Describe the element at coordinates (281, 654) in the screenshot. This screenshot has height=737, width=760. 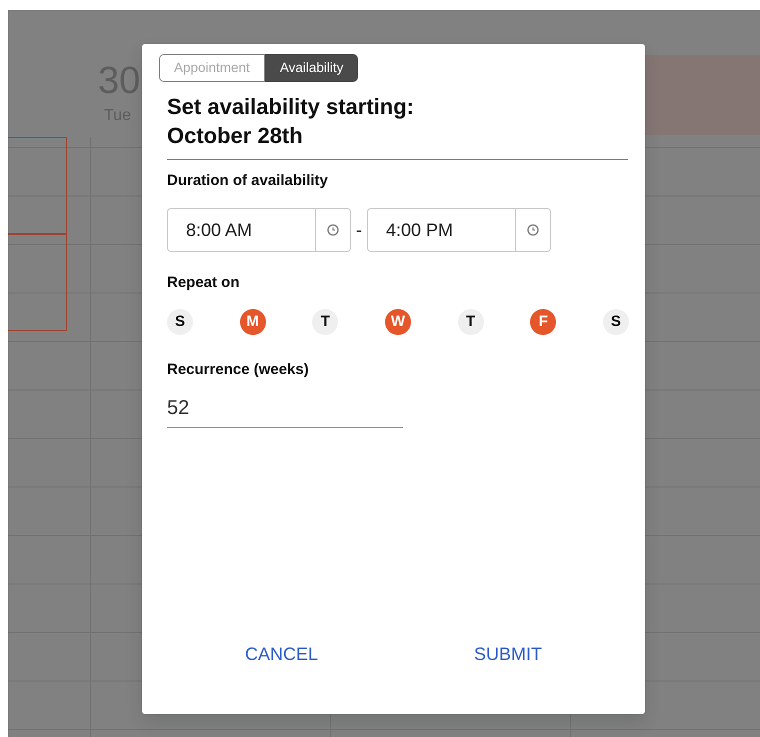
I see `cancel-button: CANCEL` at that location.